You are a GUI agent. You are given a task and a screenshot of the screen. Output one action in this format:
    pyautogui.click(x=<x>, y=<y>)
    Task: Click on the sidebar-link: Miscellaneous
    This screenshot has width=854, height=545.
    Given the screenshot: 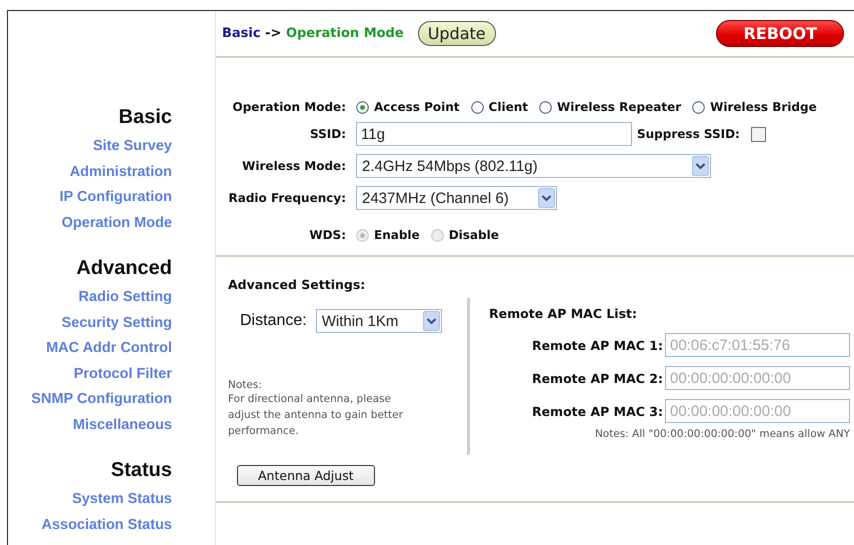 What is the action you would take?
    pyautogui.click(x=122, y=425)
    